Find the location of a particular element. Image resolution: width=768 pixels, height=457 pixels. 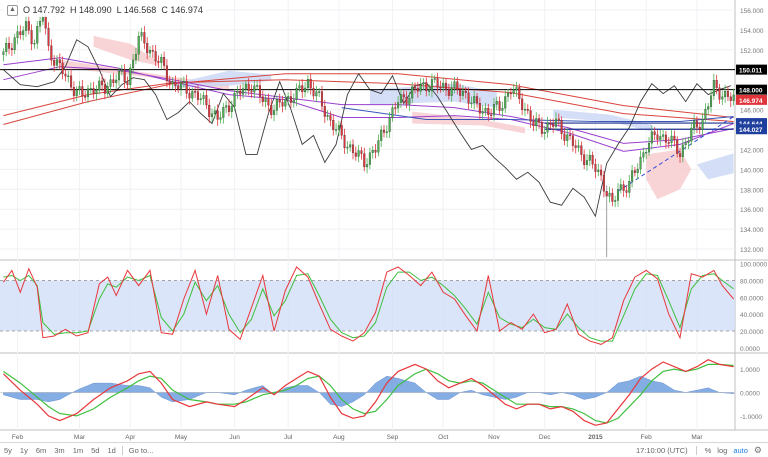

time-axis-label: Aug is located at coordinates (339, 437).